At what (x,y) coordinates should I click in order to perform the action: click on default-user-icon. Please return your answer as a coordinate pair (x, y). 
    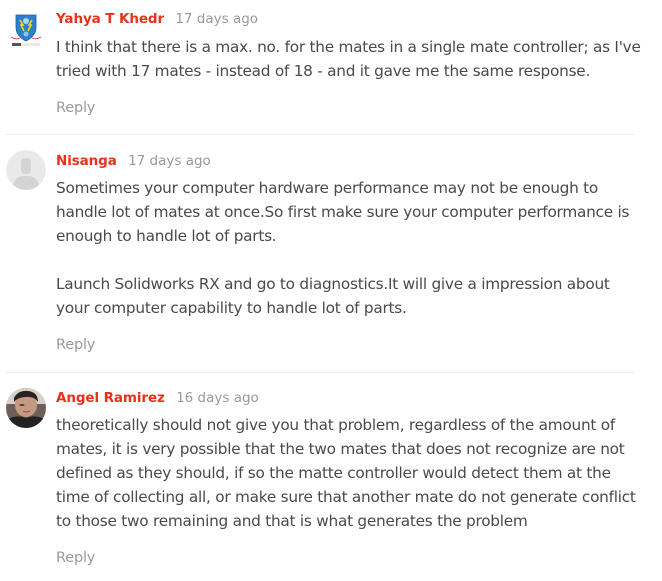
    Looking at the image, I should click on (26, 170).